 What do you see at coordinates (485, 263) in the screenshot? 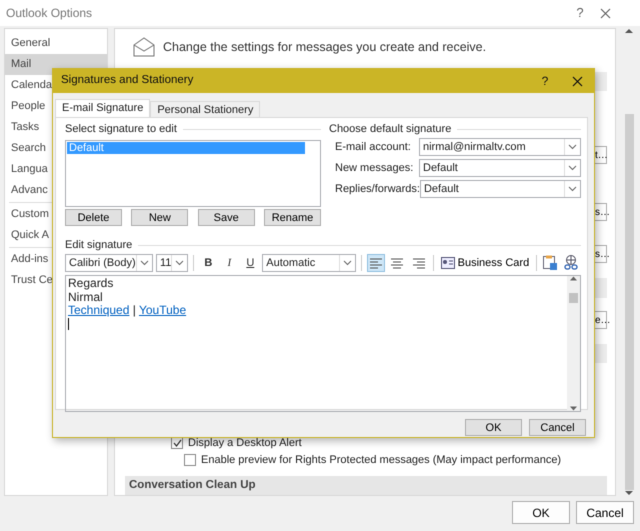
I see `business-card-button: Business Card` at bounding box center [485, 263].